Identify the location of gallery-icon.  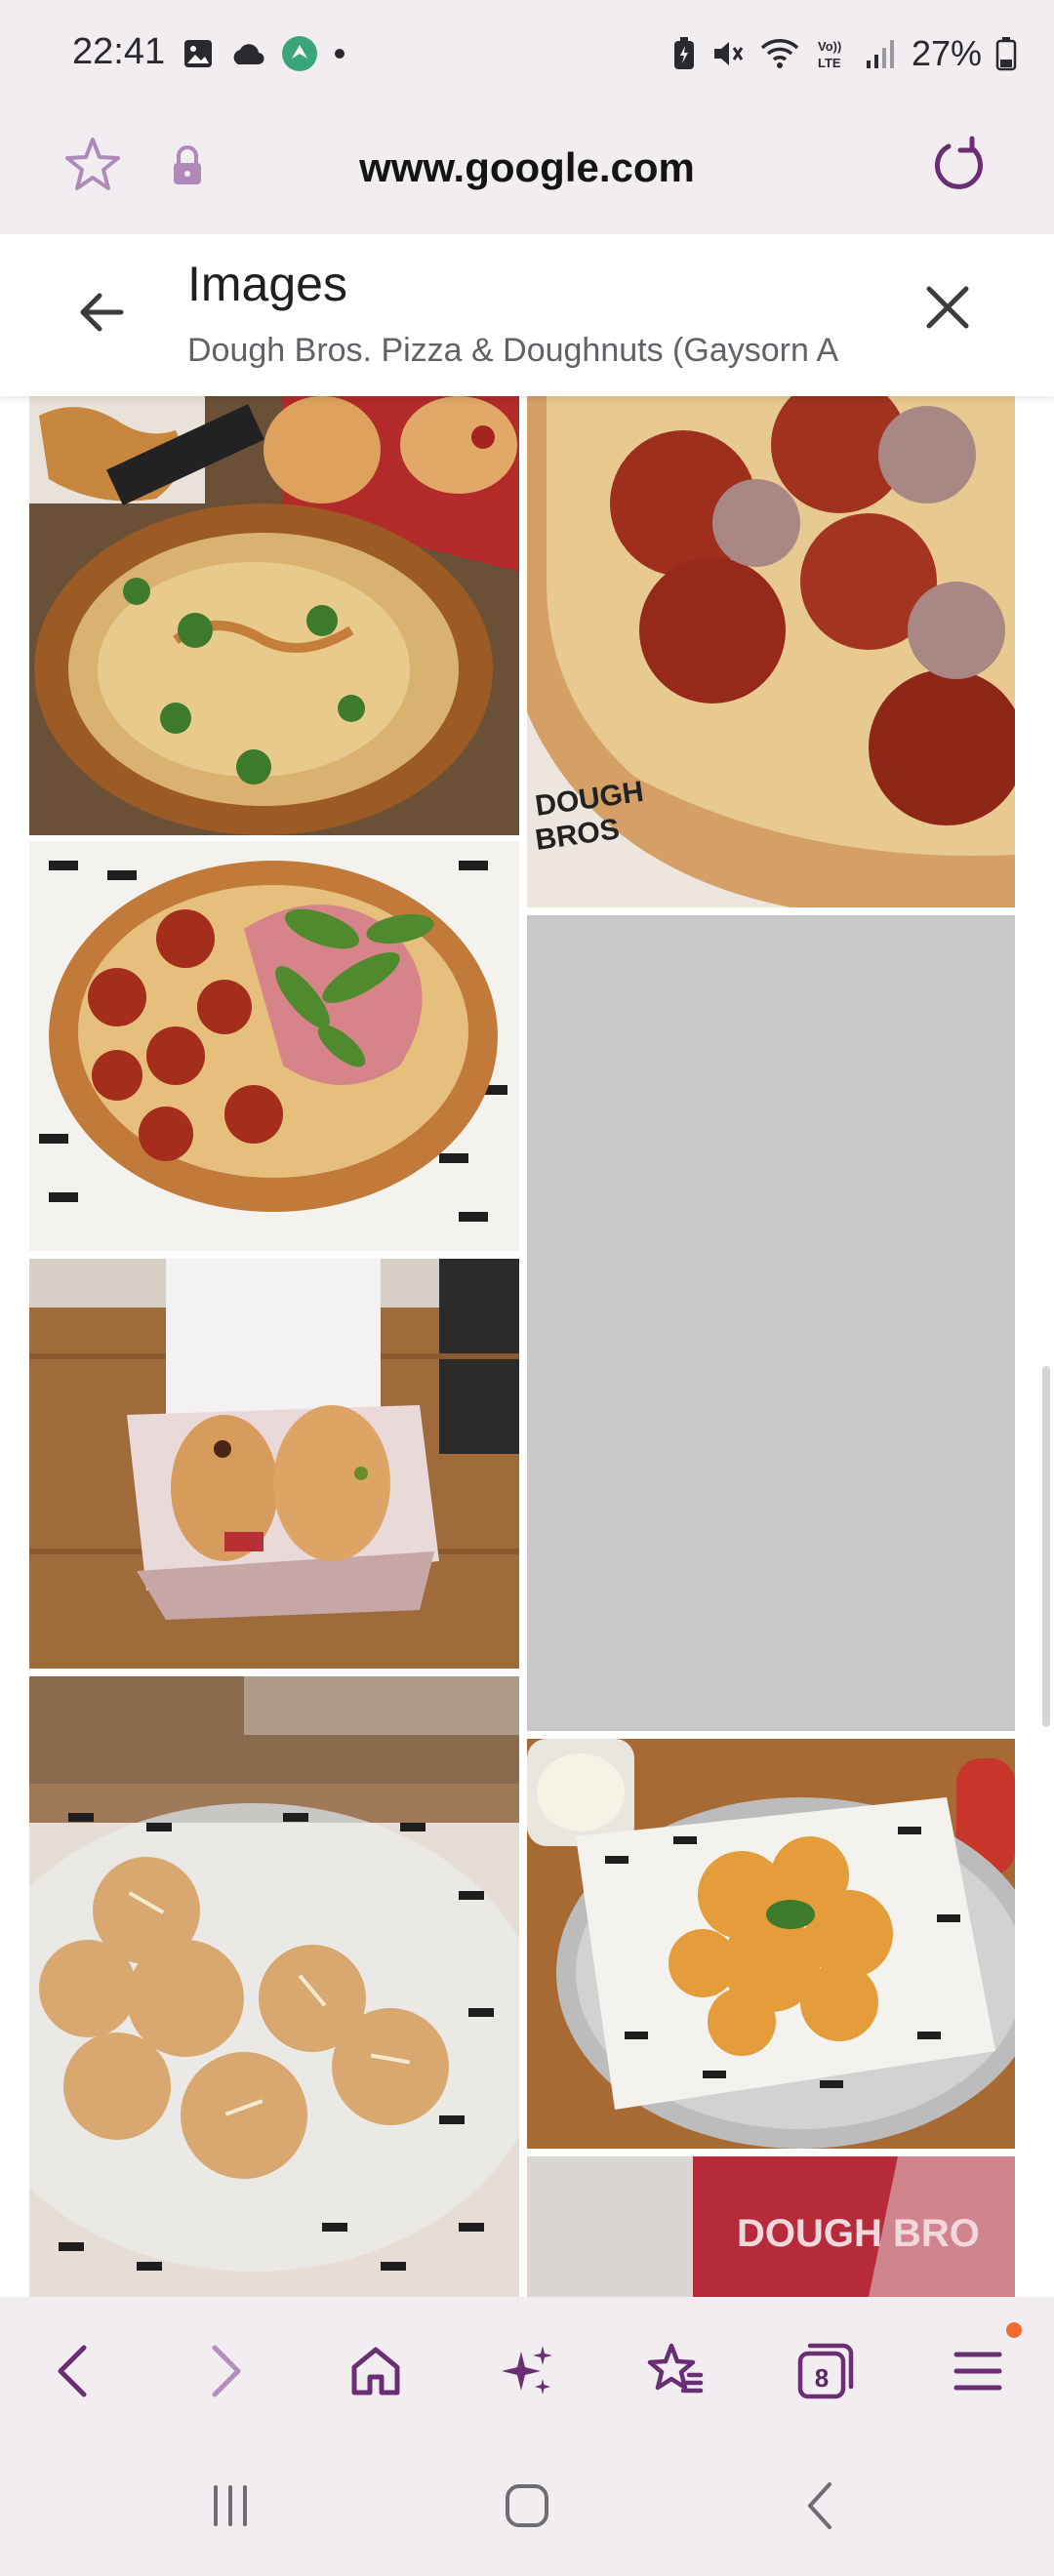
(198, 53).